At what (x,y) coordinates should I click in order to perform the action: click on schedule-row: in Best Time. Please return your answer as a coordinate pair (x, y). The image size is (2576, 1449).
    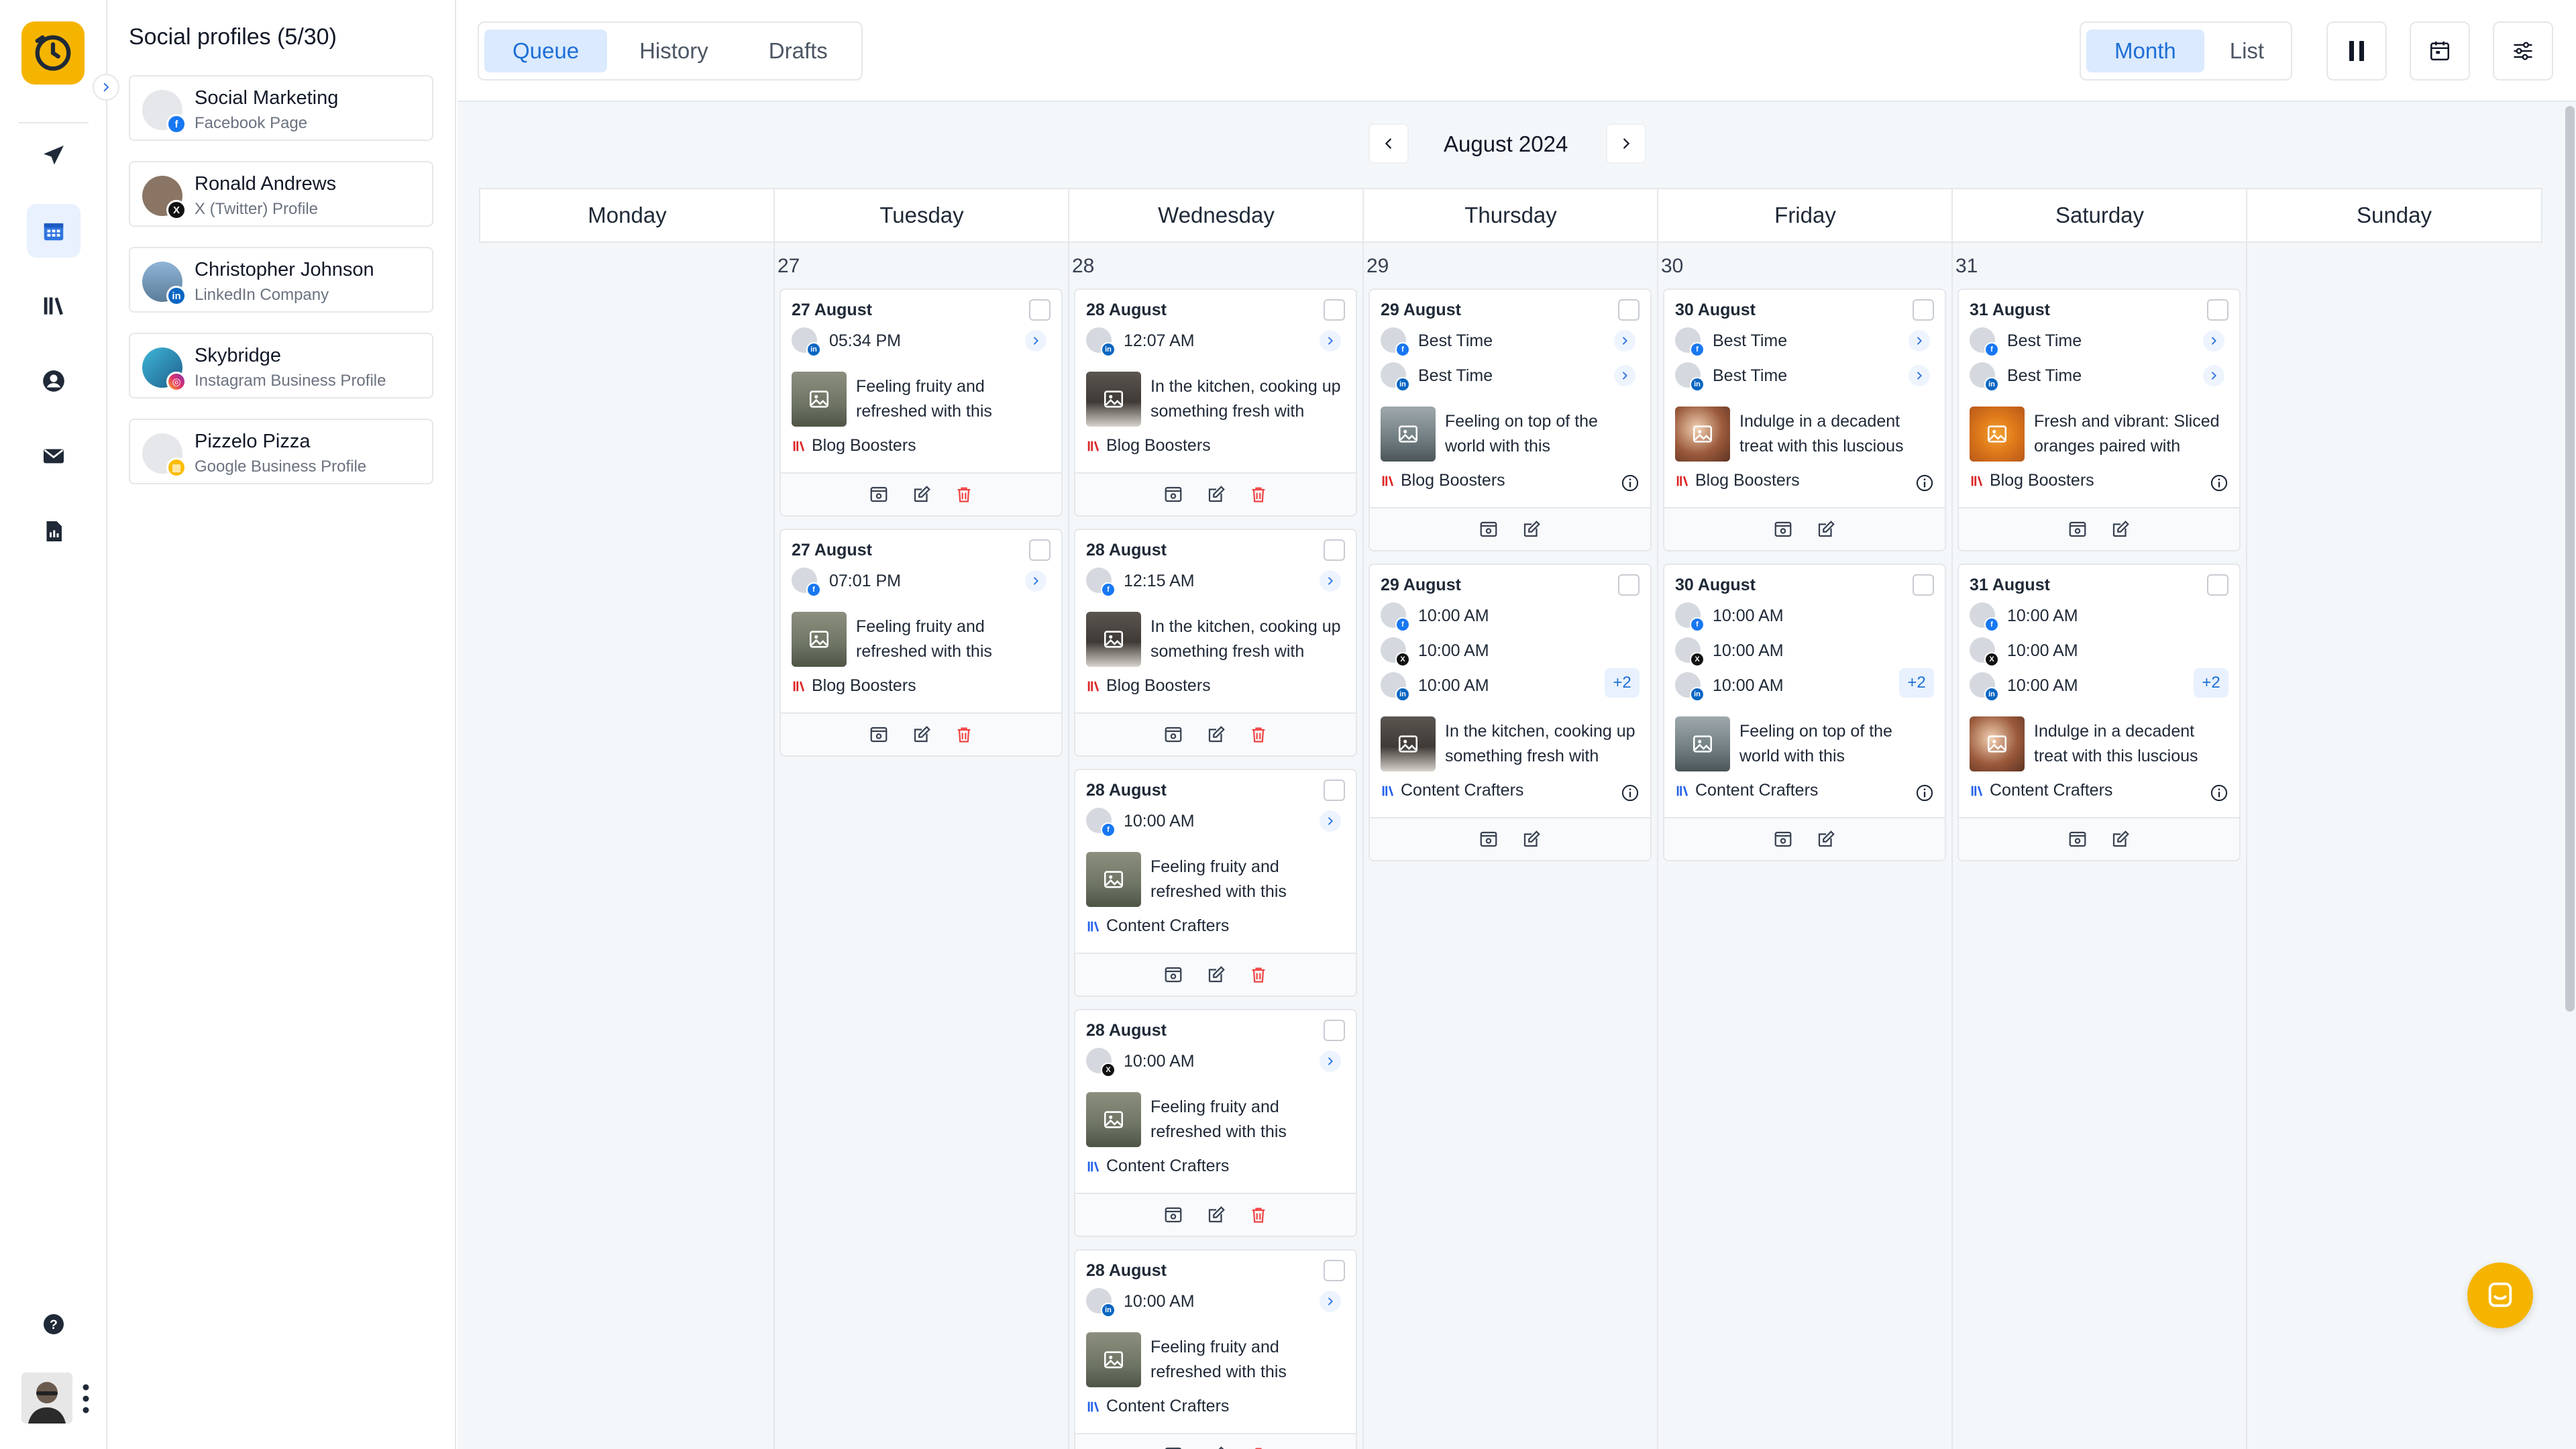
    Looking at the image, I should click on (1802, 377).